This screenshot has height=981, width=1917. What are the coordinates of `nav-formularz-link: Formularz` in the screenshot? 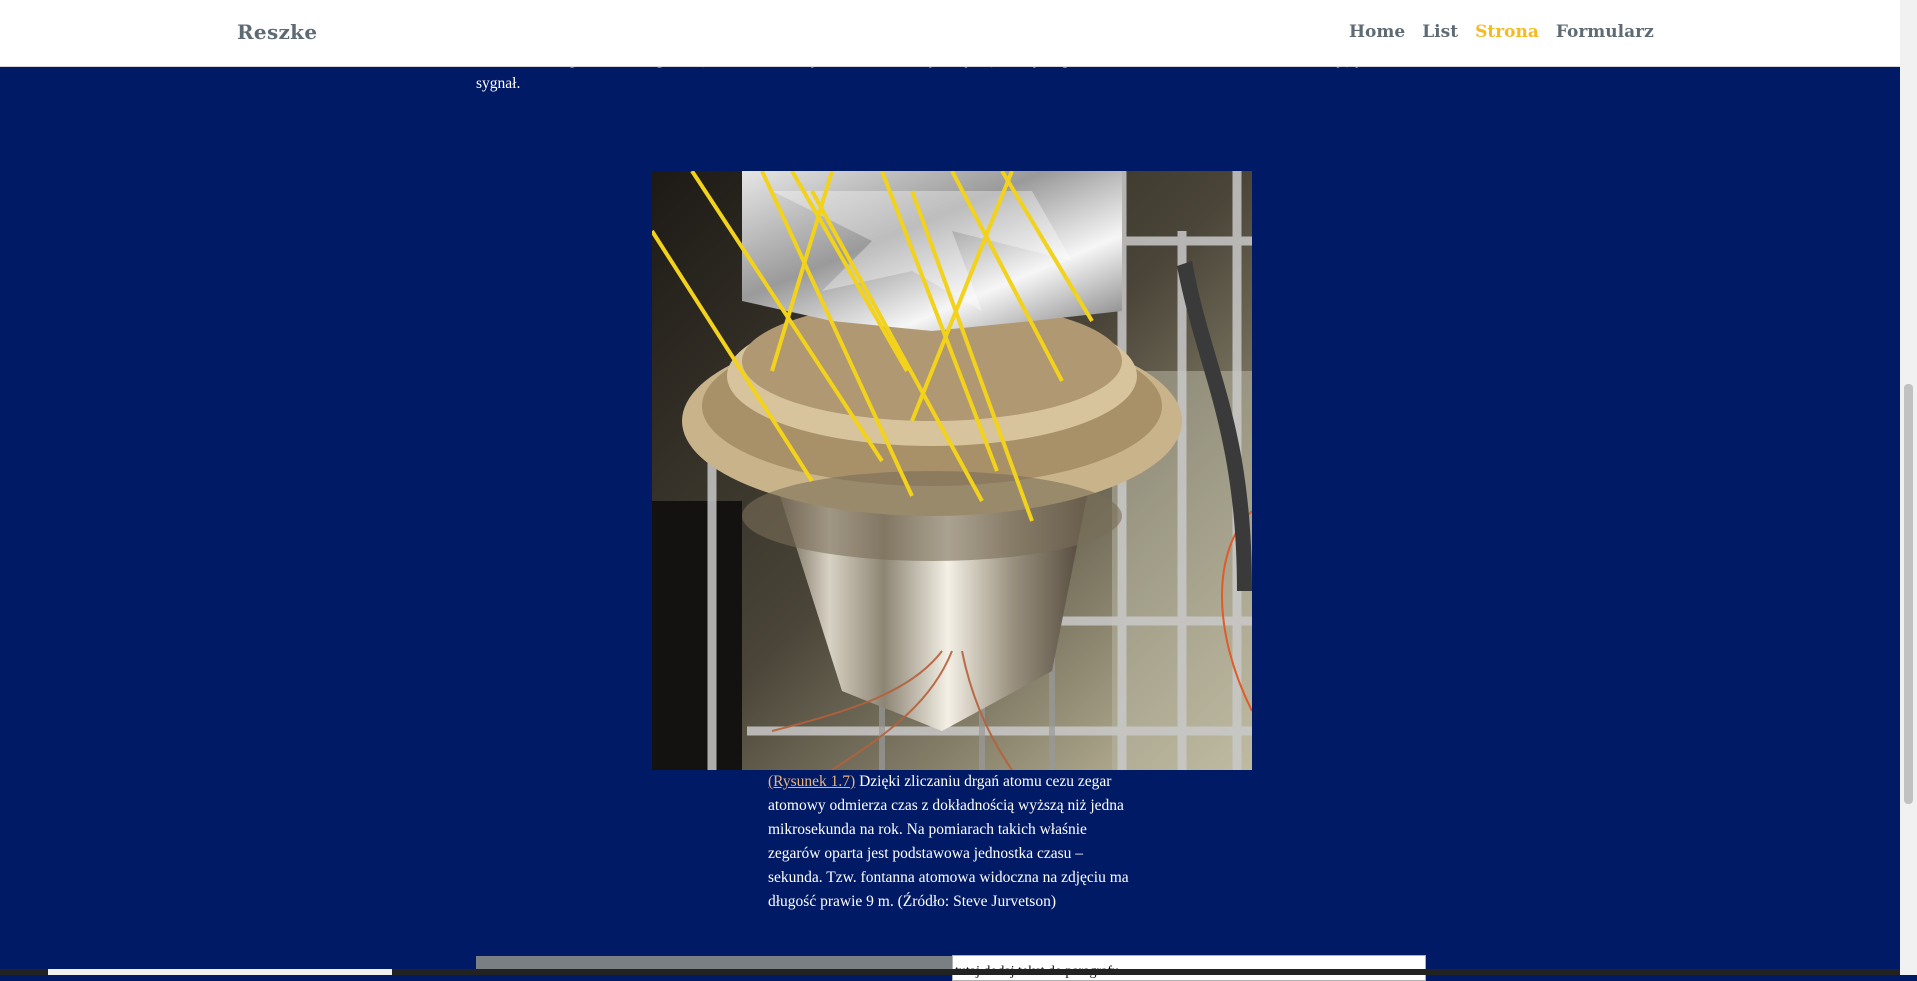 It's located at (1605, 32).